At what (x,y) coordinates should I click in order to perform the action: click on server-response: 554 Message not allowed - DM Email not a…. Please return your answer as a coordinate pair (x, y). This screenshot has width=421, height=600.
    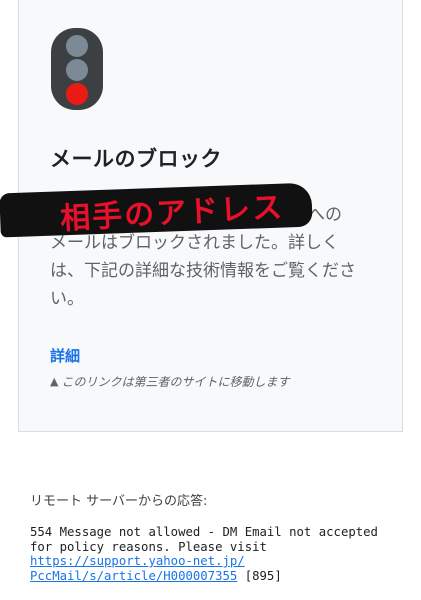
    Looking at the image, I should click on (217, 554).